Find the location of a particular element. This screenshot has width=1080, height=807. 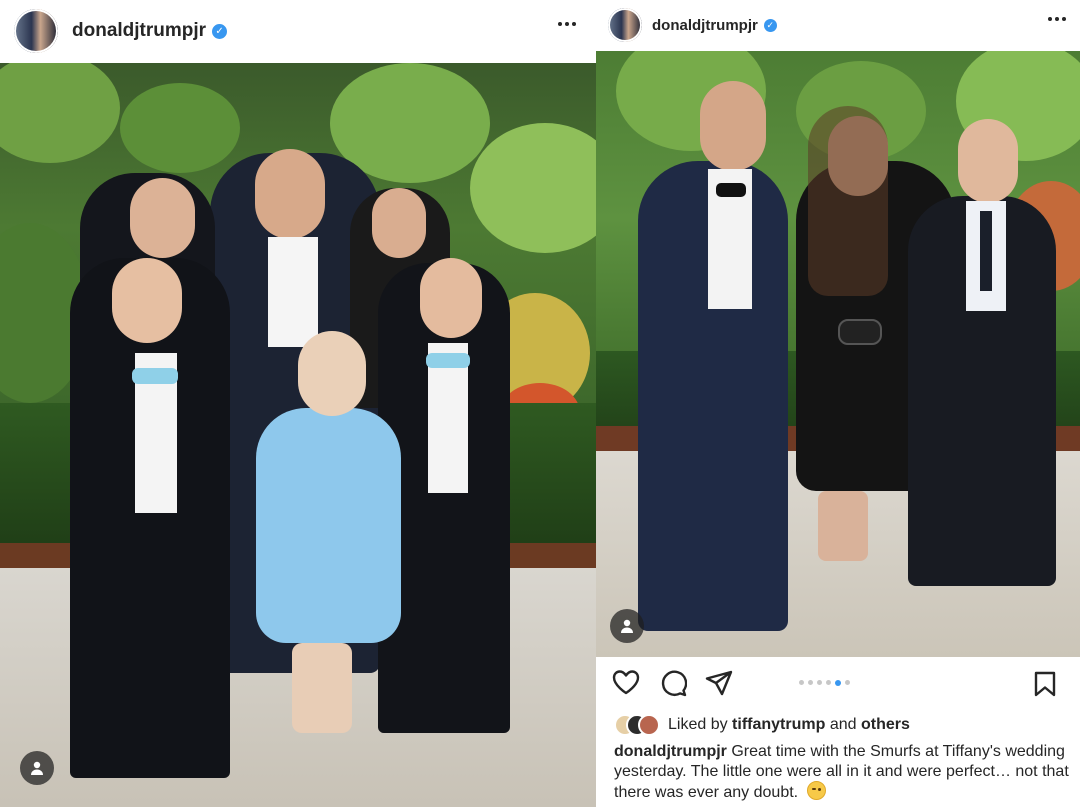

leaf is located at coordinates (180, 128).